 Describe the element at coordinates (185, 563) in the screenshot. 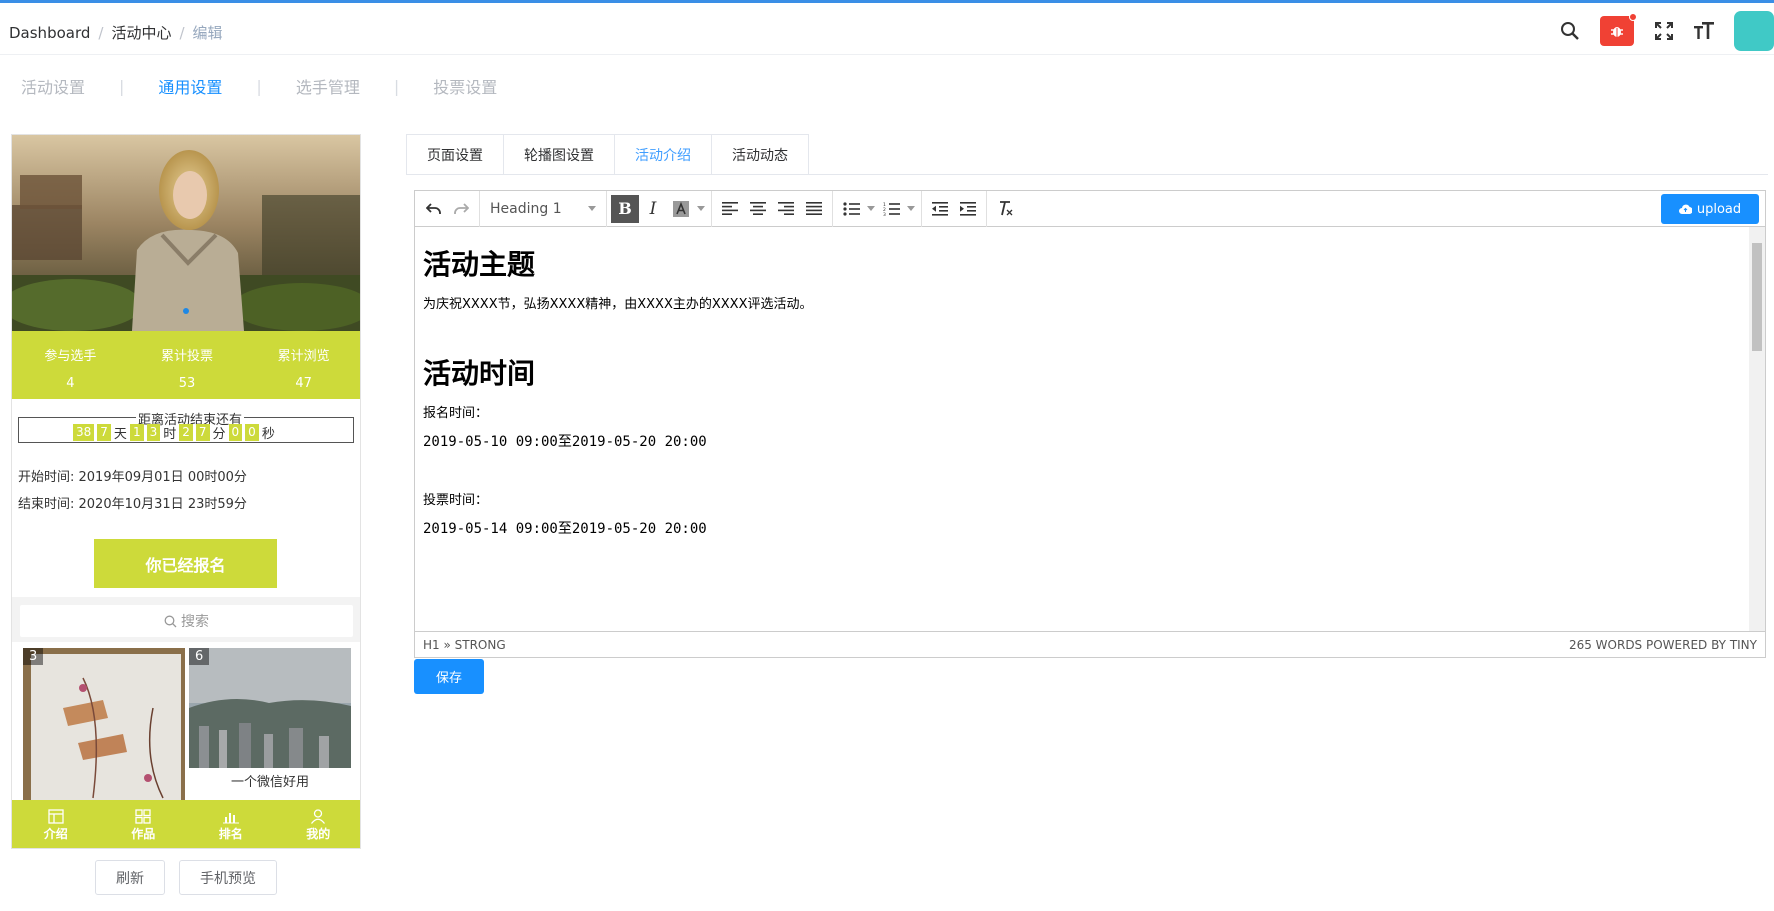

I see `signed-up-button: 你已经报名` at that location.